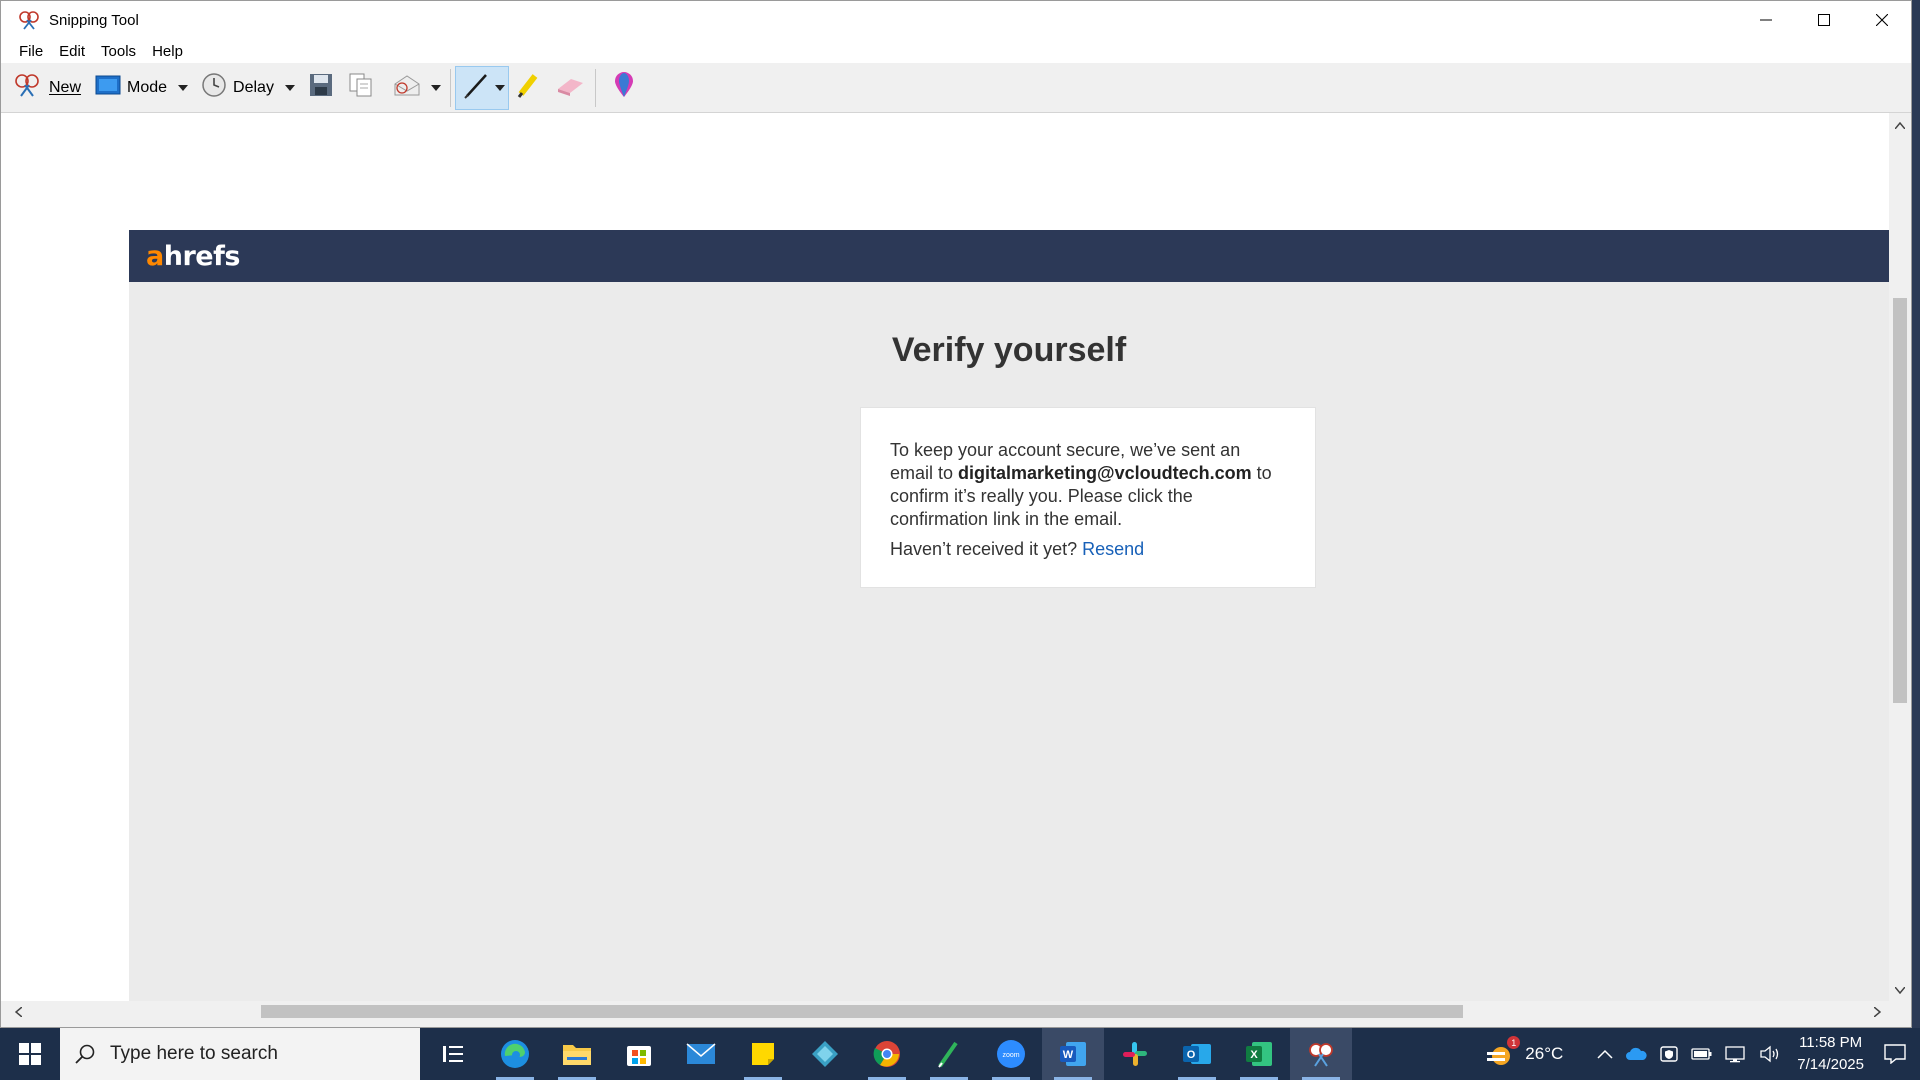 The height and width of the screenshot is (1080, 1920). I want to click on battery-button, so click(1702, 1054).